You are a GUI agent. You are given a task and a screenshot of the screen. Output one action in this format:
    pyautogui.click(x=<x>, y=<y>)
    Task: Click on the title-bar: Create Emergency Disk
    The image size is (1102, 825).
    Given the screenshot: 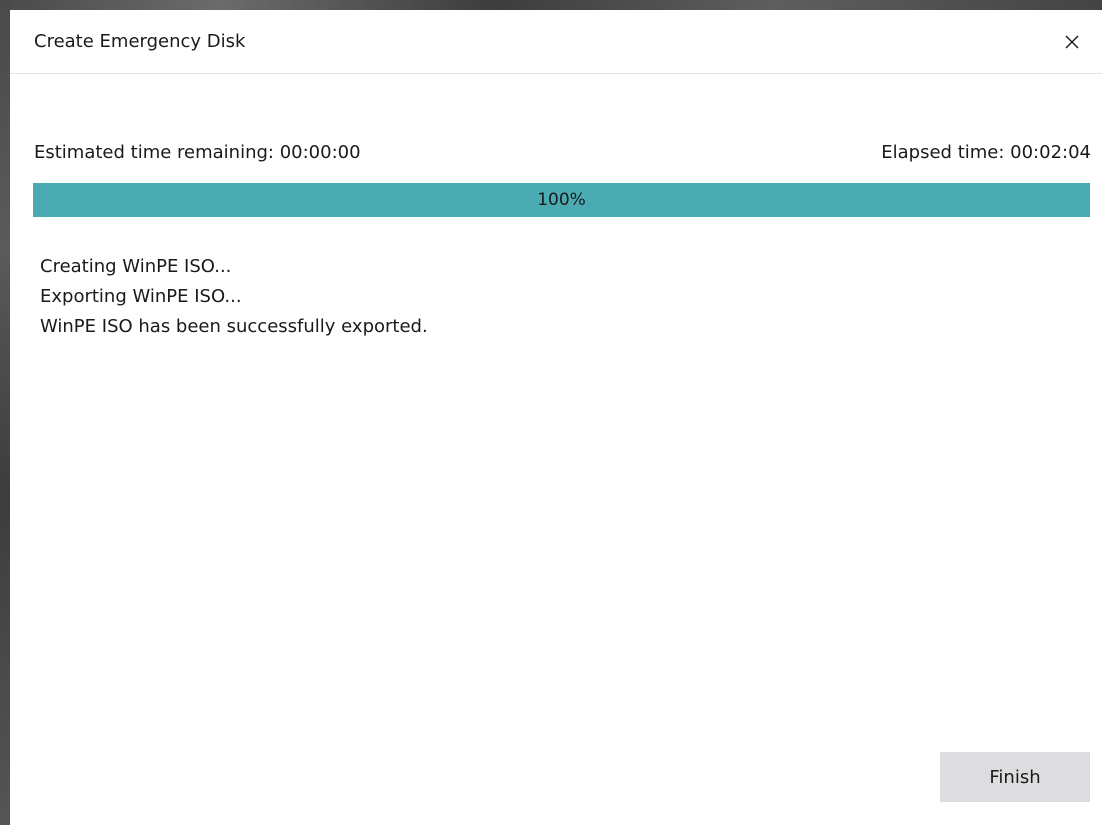 What is the action you would take?
    pyautogui.click(x=556, y=42)
    